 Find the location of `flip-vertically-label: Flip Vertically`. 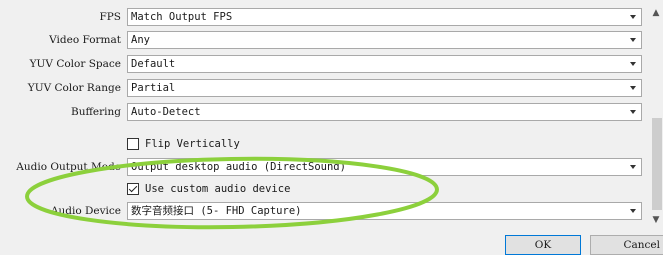

flip-vertically-label: Flip Vertically is located at coordinates (192, 144).